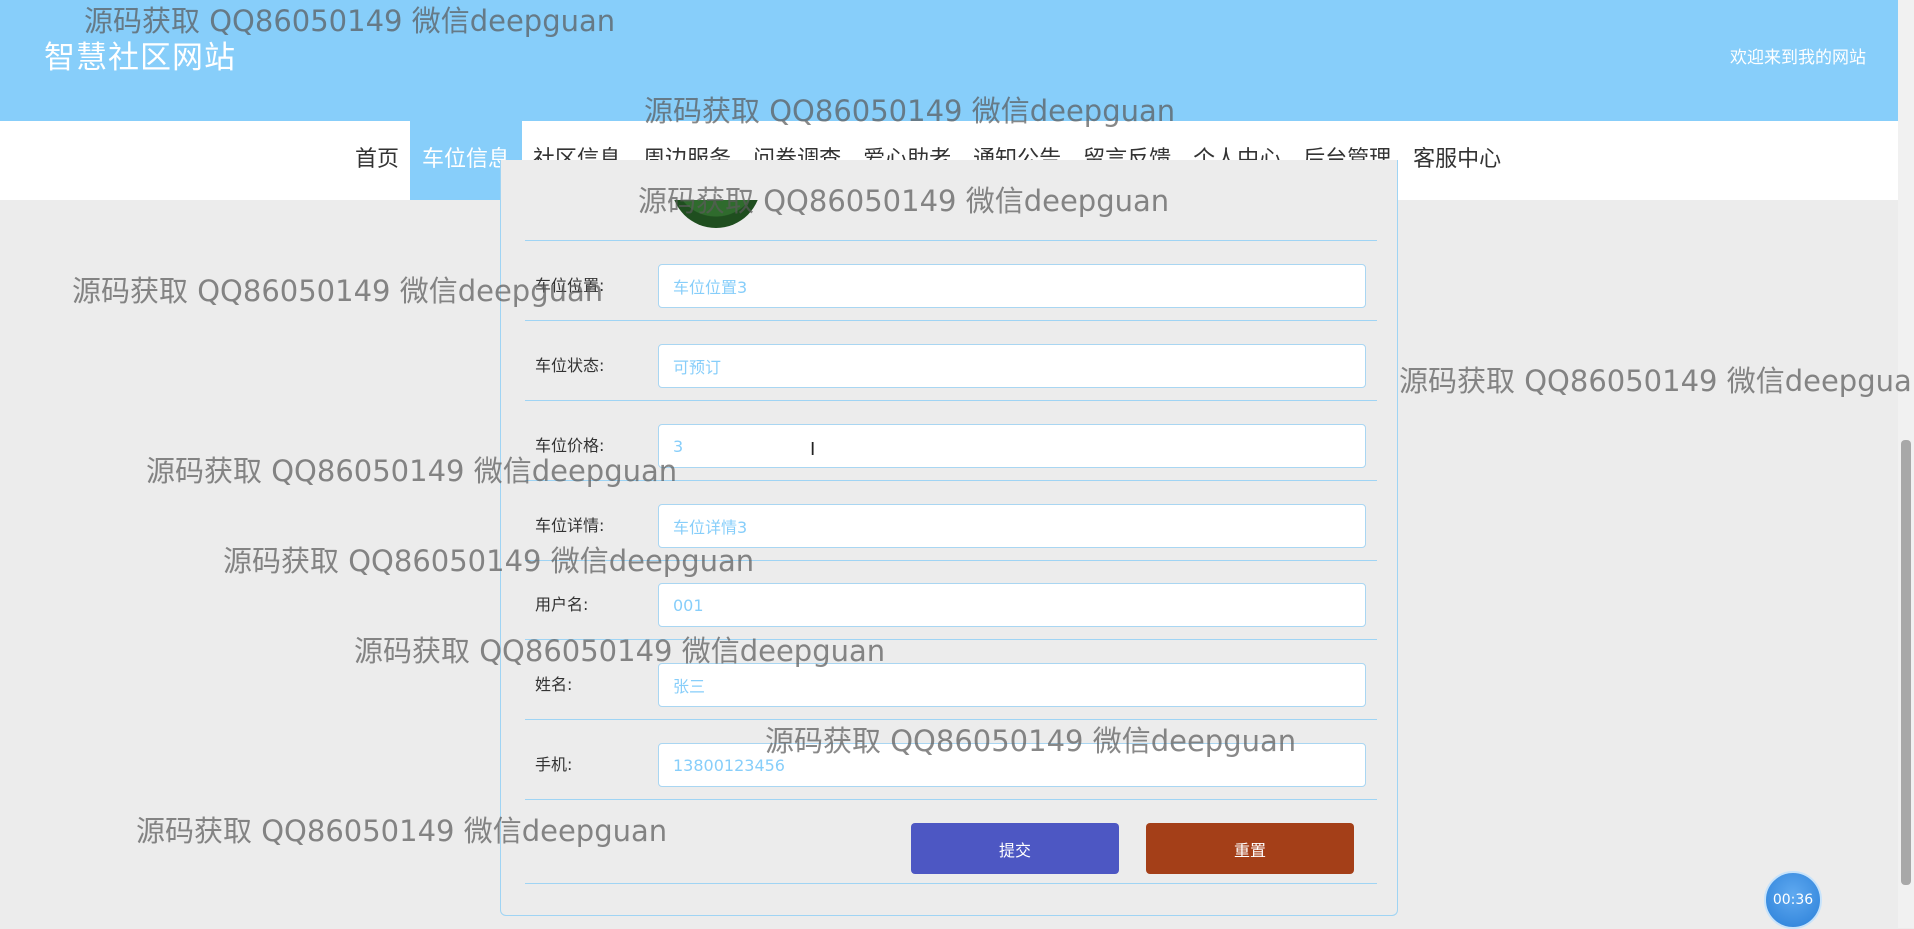  I want to click on reset-button: 重置, so click(1250, 848).